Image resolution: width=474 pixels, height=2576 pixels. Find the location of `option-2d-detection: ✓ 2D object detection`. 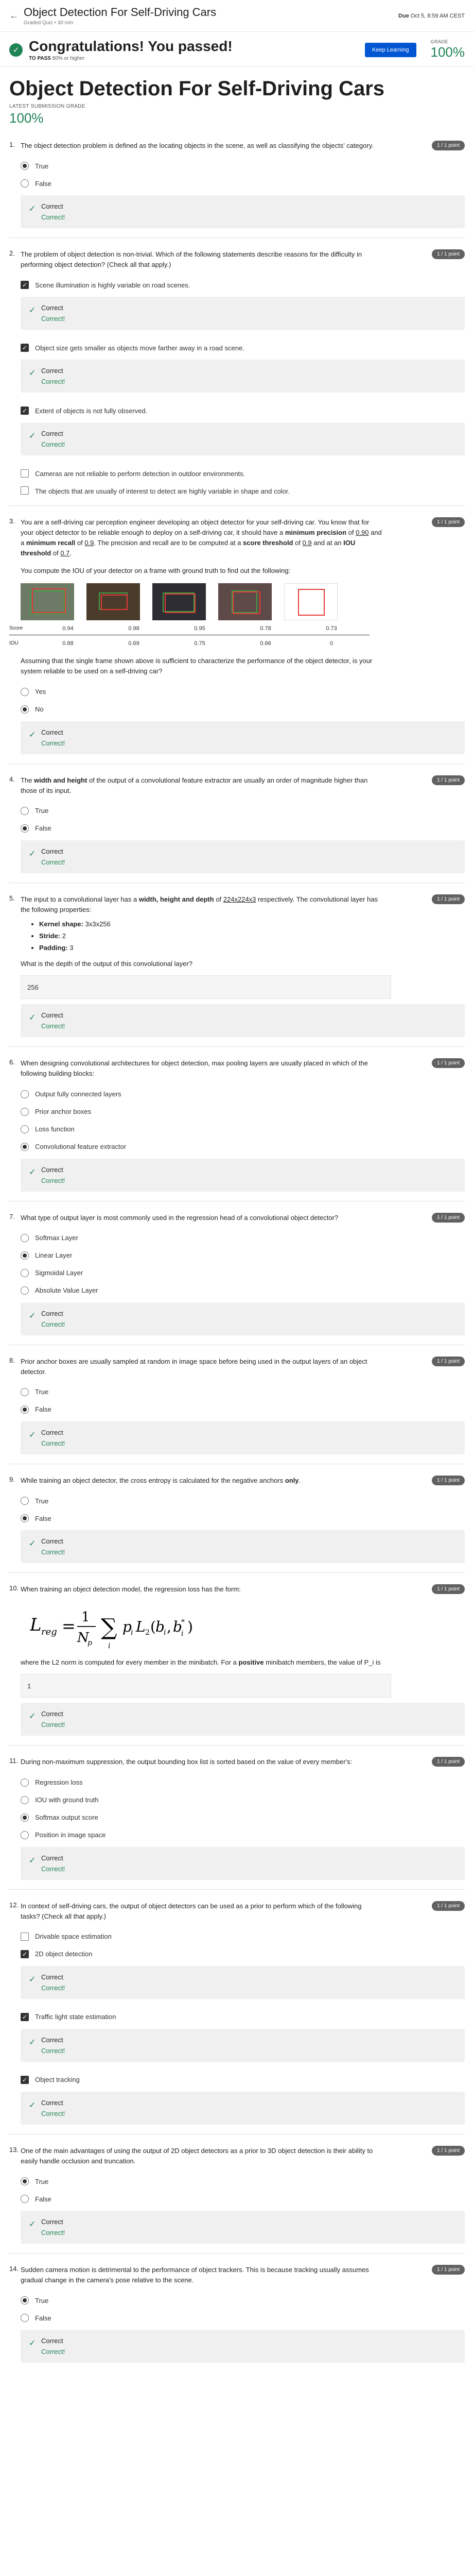

option-2d-detection: ✓ 2D object detection is located at coordinates (243, 1954).